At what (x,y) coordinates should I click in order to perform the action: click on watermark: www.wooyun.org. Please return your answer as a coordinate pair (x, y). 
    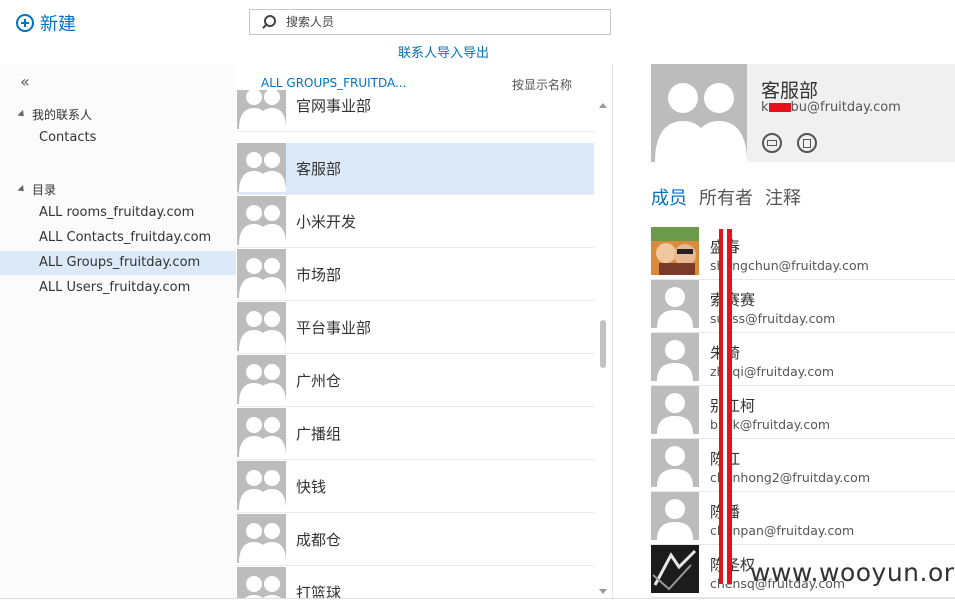
    Looking at the image, I should click on (852, 572).